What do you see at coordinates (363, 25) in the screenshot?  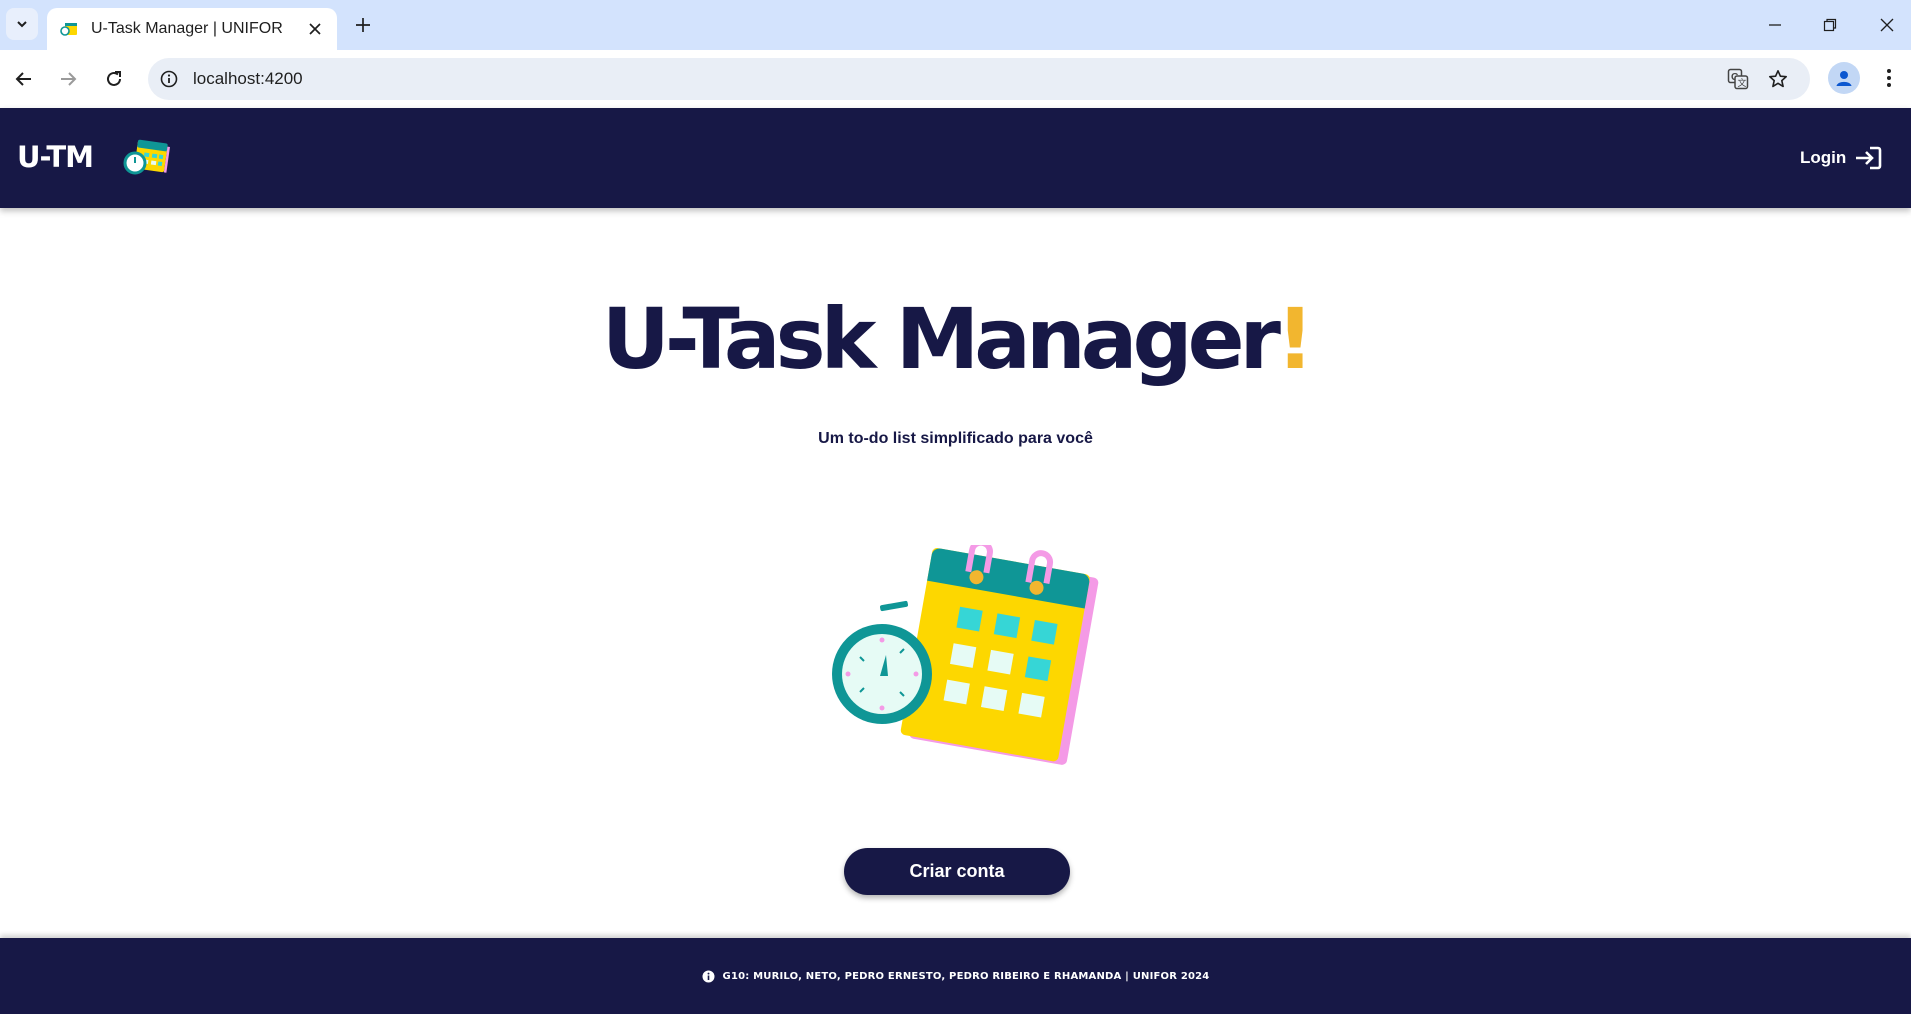 I see `plus-icon` at bounding box center [363, 25].